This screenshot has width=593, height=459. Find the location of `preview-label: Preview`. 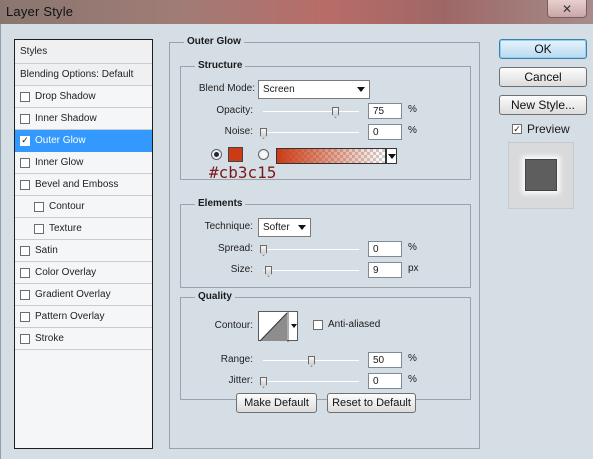

preview-label: Preview is located at coordinates (548, 129).